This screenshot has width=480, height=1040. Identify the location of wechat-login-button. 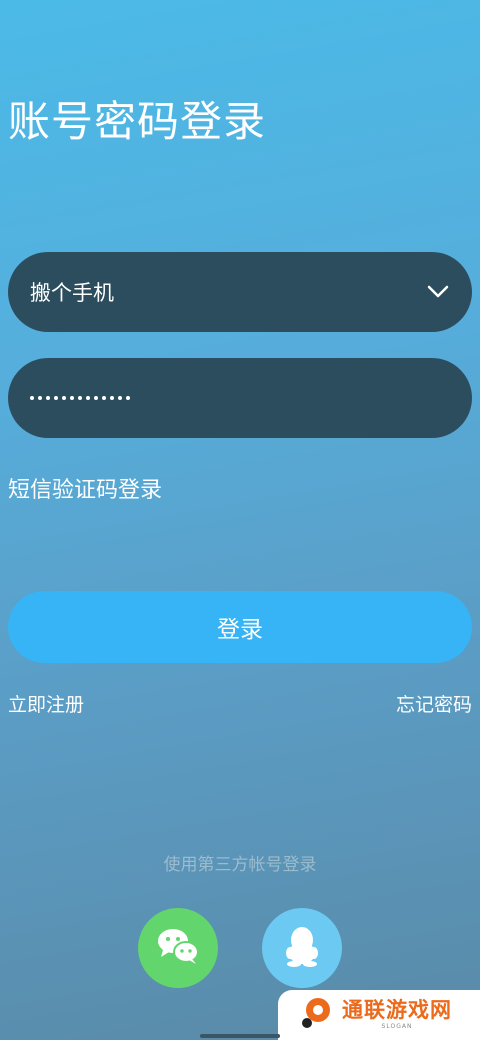
(178, 948).